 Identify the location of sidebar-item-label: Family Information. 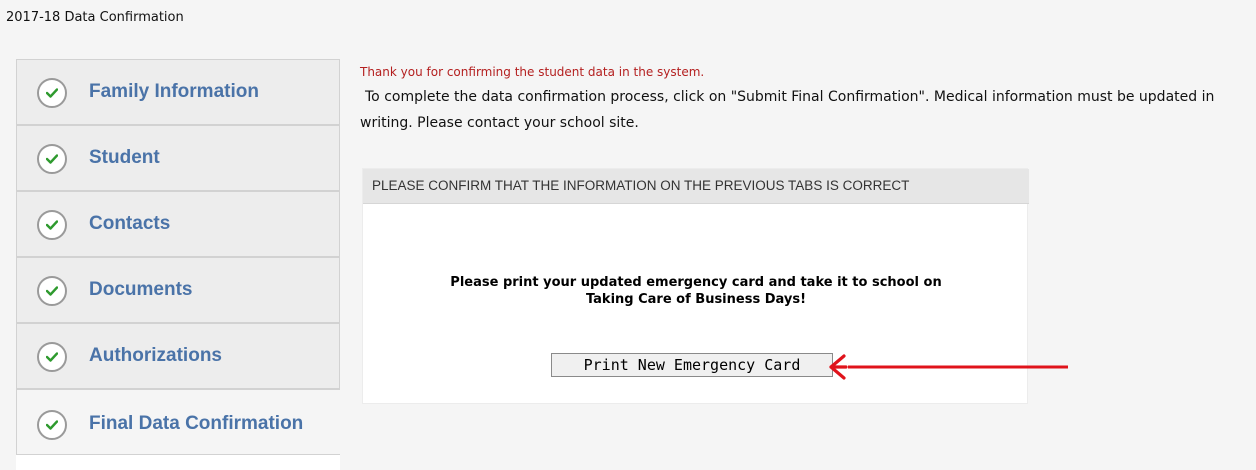
(174, 91).